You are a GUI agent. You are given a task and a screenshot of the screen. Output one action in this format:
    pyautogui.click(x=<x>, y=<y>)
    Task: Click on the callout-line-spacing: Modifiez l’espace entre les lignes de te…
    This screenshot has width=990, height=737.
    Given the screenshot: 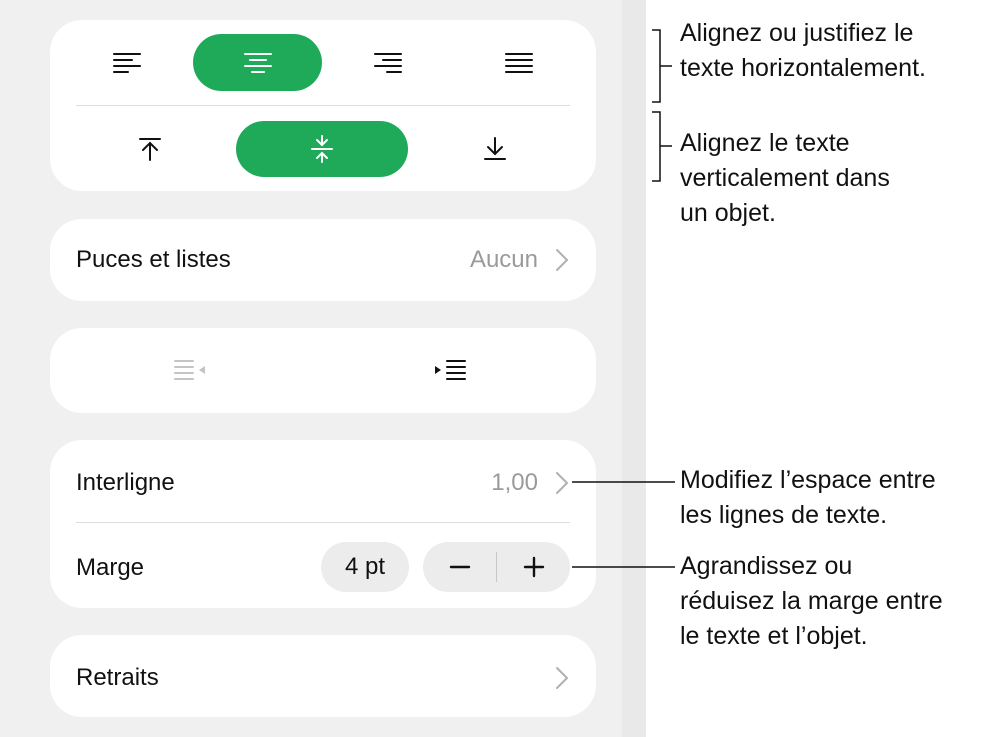 What is the action you would take?
    pyautogui.click(x=808, y=497)
    